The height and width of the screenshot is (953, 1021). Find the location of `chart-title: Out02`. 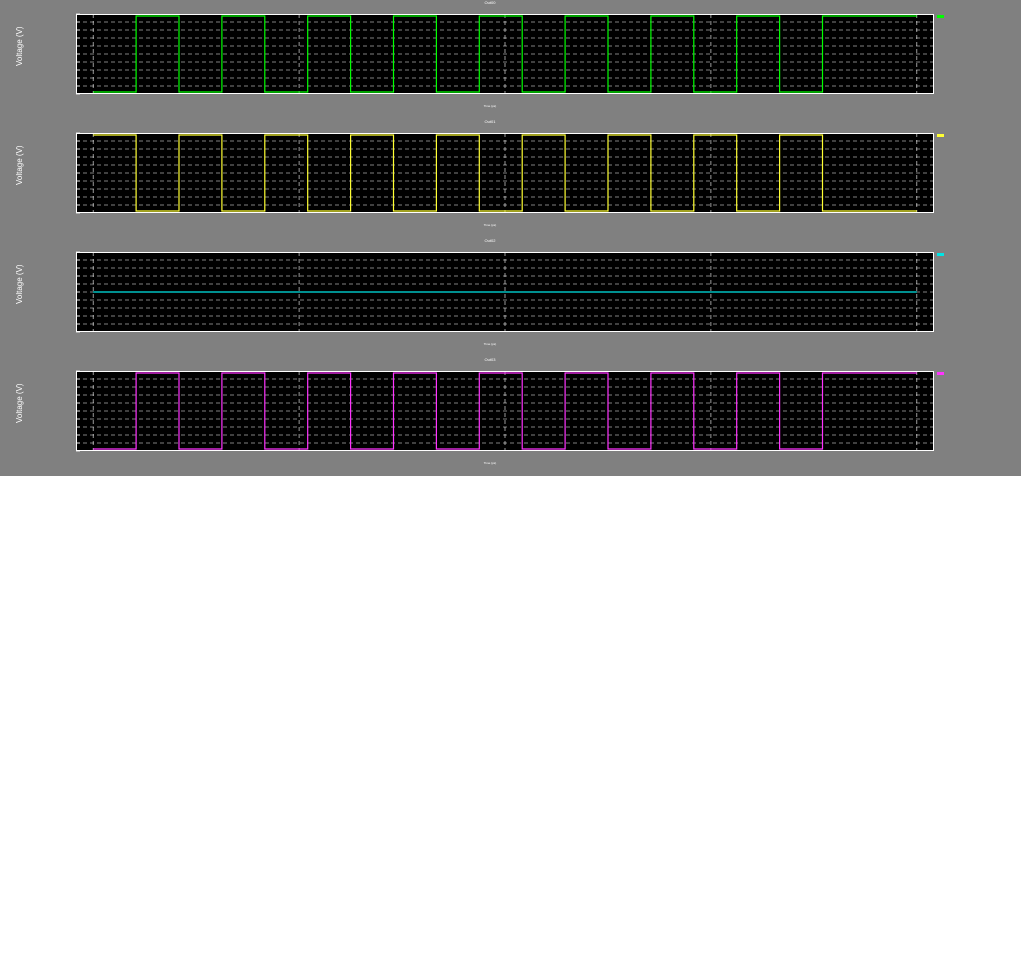

chart-title: Out02 is located at coordinates (490, 240).